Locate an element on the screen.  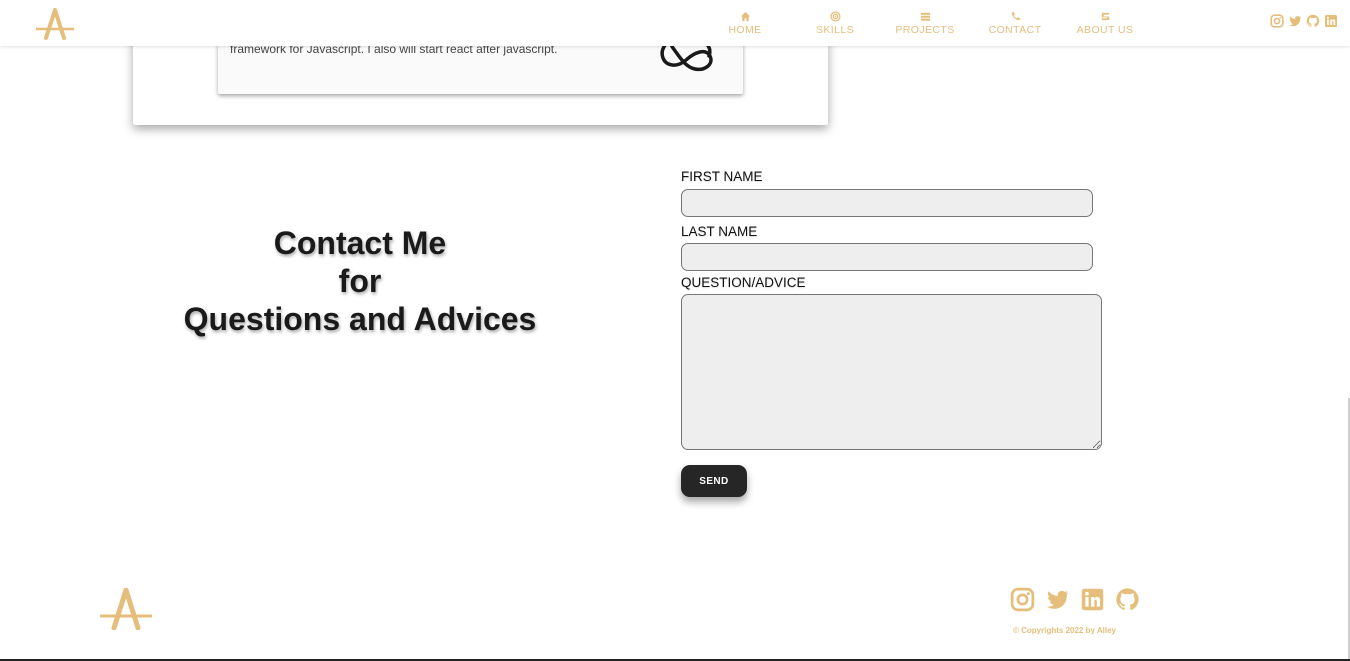
nav-home: HOME is located at coordinates (745, 23).